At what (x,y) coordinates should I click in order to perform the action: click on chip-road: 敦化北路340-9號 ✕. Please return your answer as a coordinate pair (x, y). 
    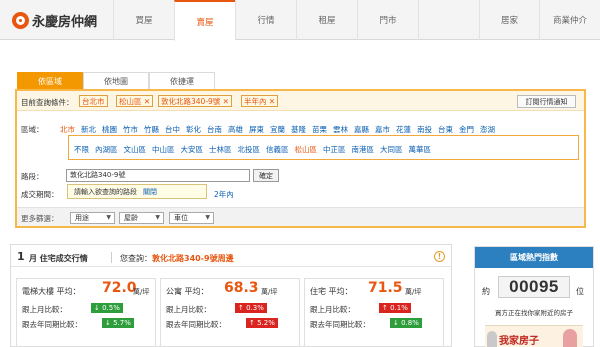
    Looking at the image, I should click on (195, 101).